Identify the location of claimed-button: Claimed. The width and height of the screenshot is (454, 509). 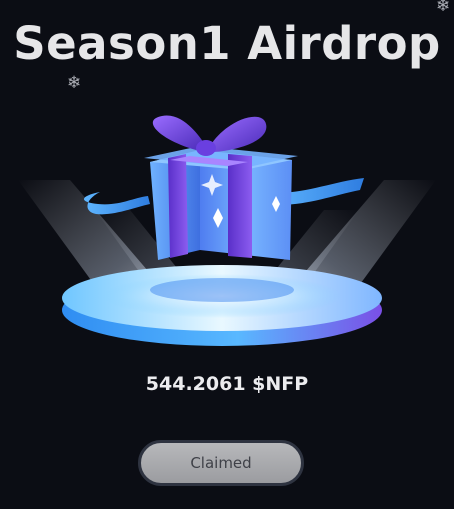
(221, 463).